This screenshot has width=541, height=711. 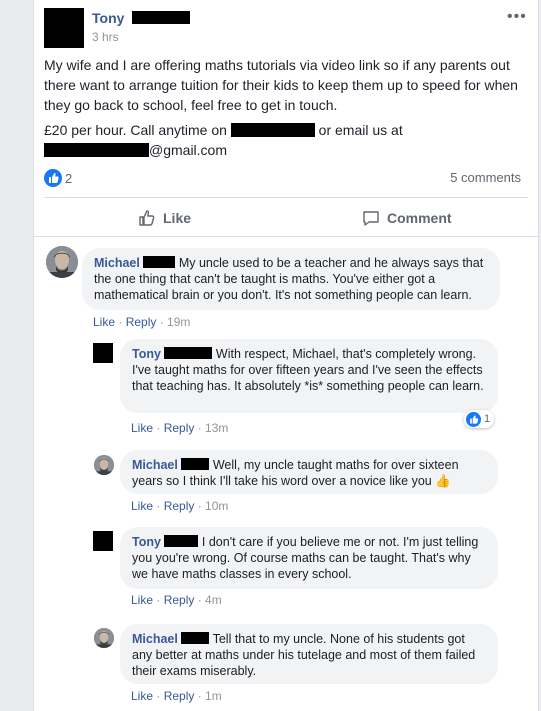 I want to click on comment-actions: Like · Reply · 19m, so click(x=142, y=322).